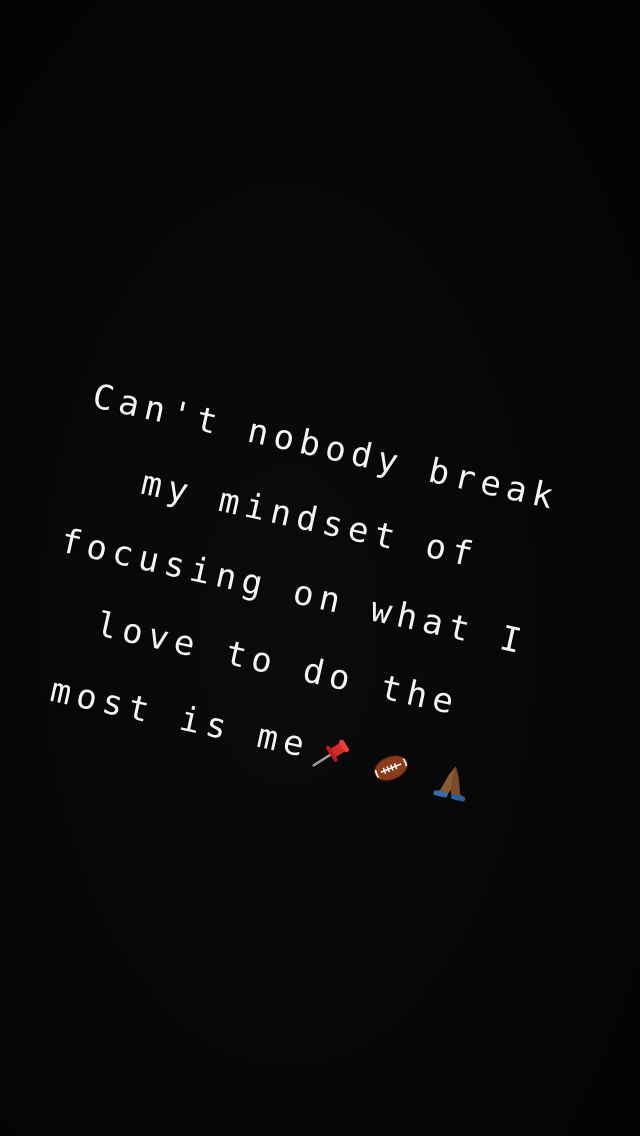 The height and width of the screenshot is (1136, 640). I want to click on folded-hands-icon, so click(449, 784).